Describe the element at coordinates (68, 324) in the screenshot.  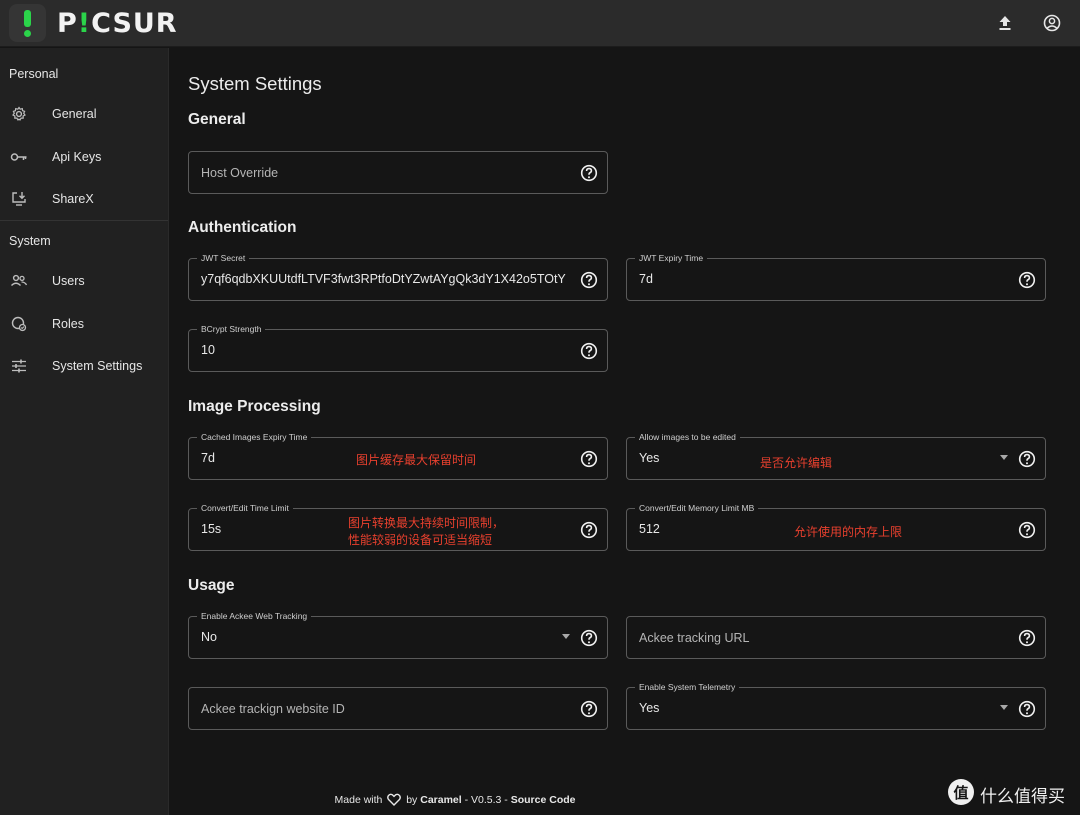
I see `sidebar-item-label: Roles` at that location.